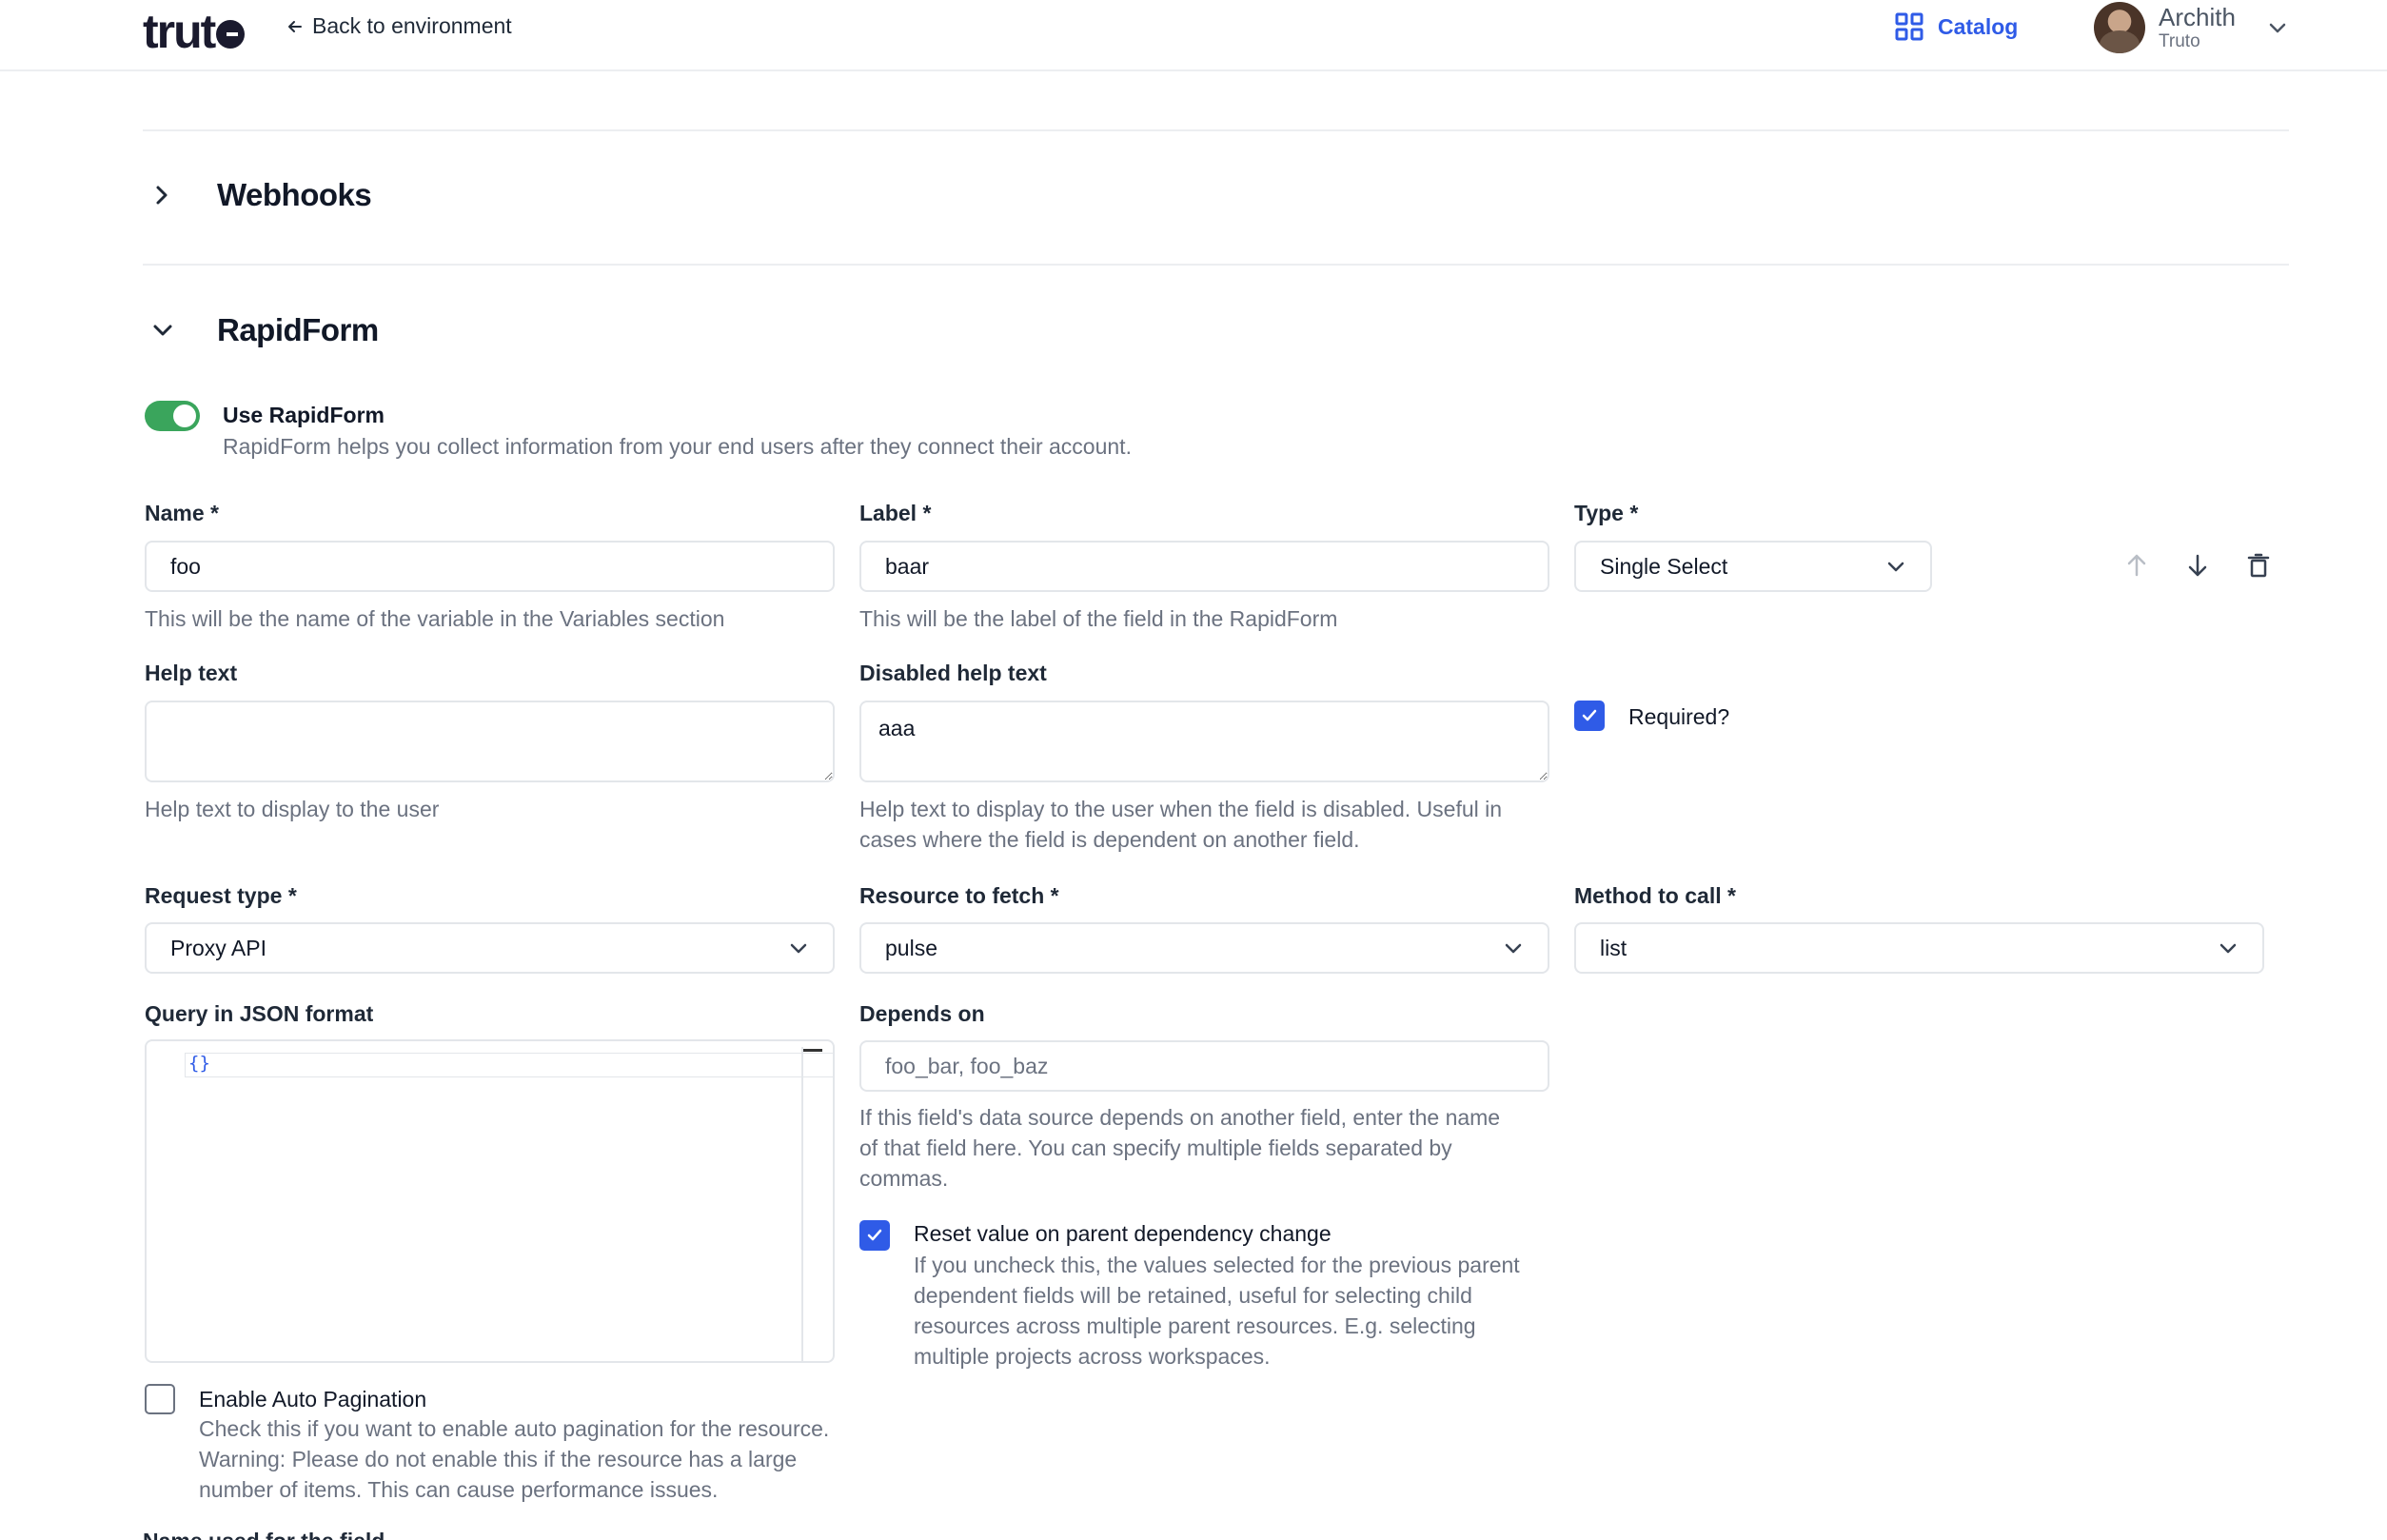 The height and width of the screenshot is (1540, 2387). I want to click on trash-icon, so click(2258, 565).